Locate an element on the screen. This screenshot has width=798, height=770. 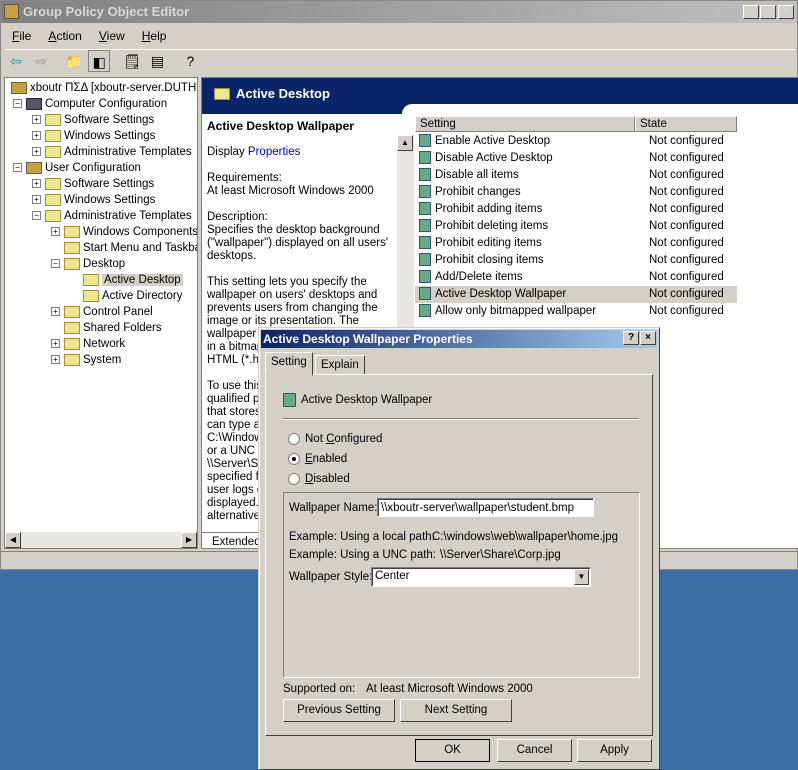
properties-icon: 🗒 is located at coordinates (132, 61).